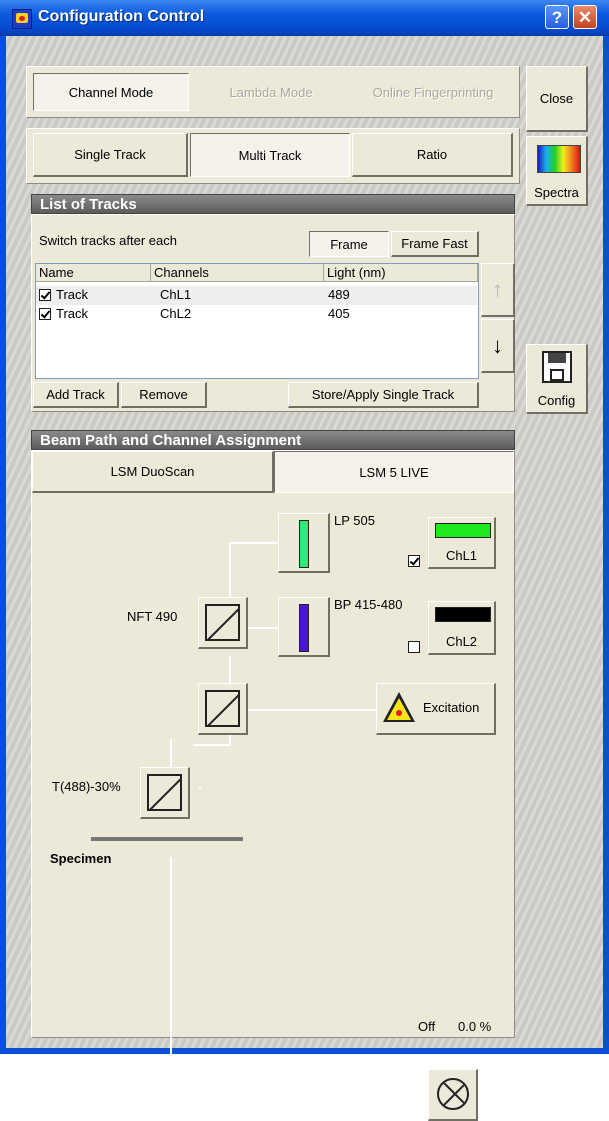 This screenshot has height=1121, width=609. I want to click on tab-lambda-mode: Lambda Mode, so click(271, 92).